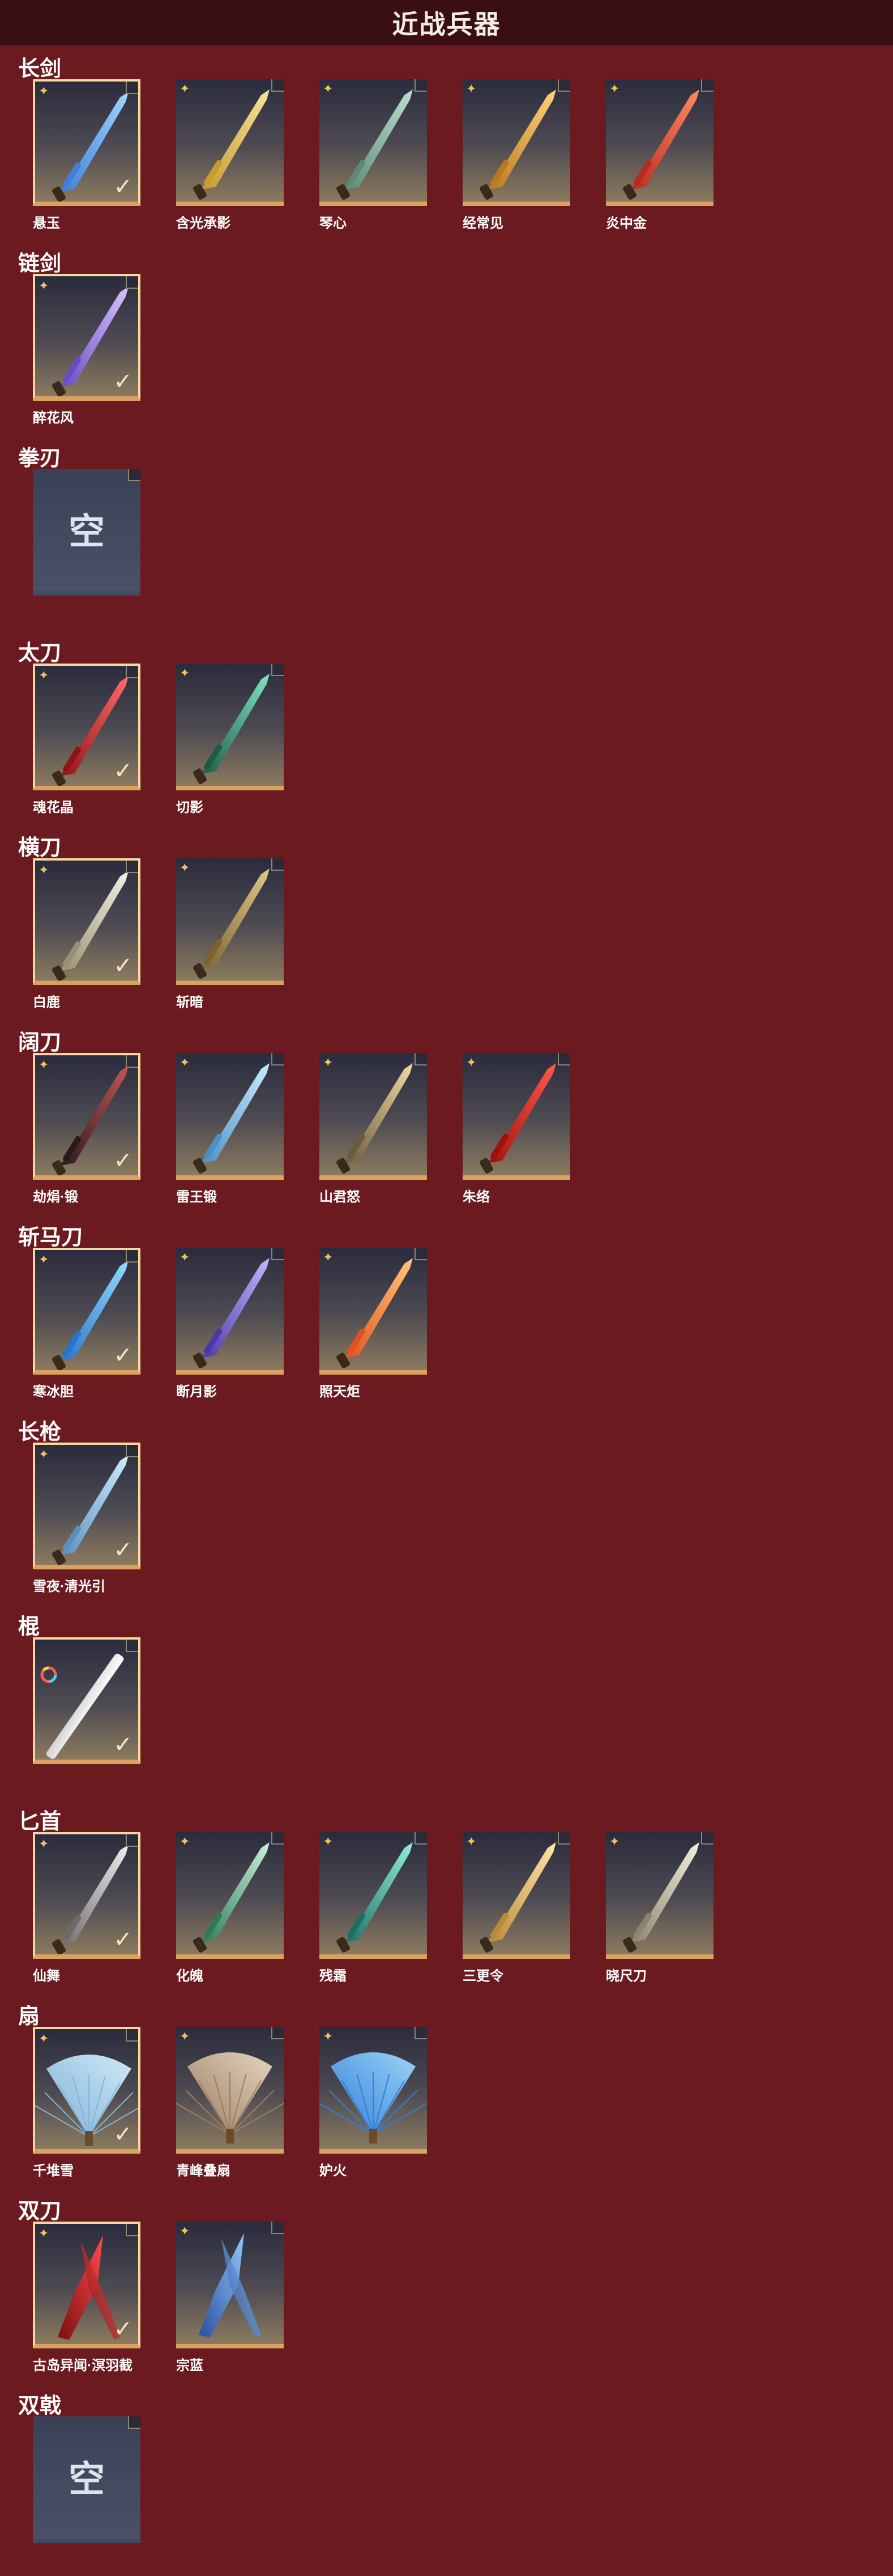 The height and width of the screenshot is (2576, 893). Describe the element at coordinates (230, 739) in the screenshot. I see `weapon-card: ✦ 切影` at that location.